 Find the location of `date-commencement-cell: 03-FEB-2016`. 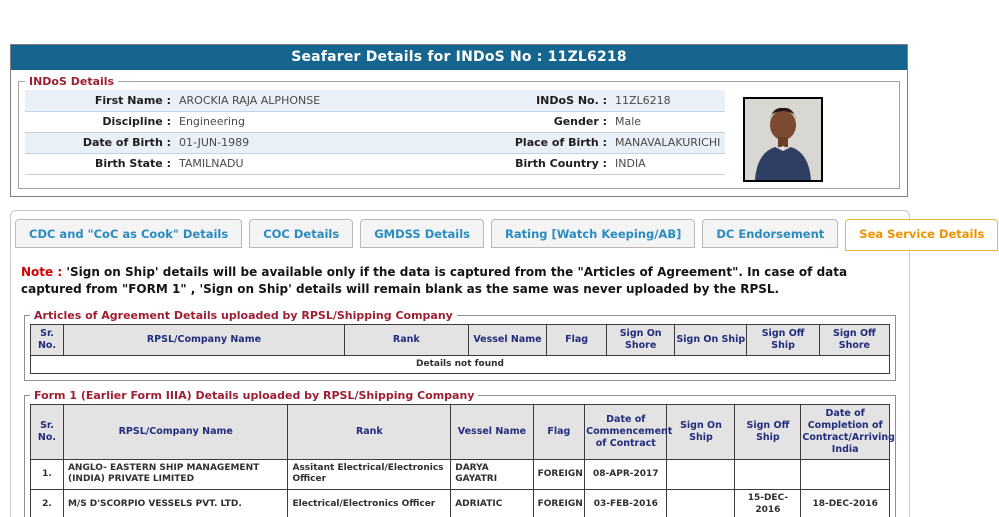

date-commencement-cell: 03-FEB-2016 is located at coordinates (626, 503).